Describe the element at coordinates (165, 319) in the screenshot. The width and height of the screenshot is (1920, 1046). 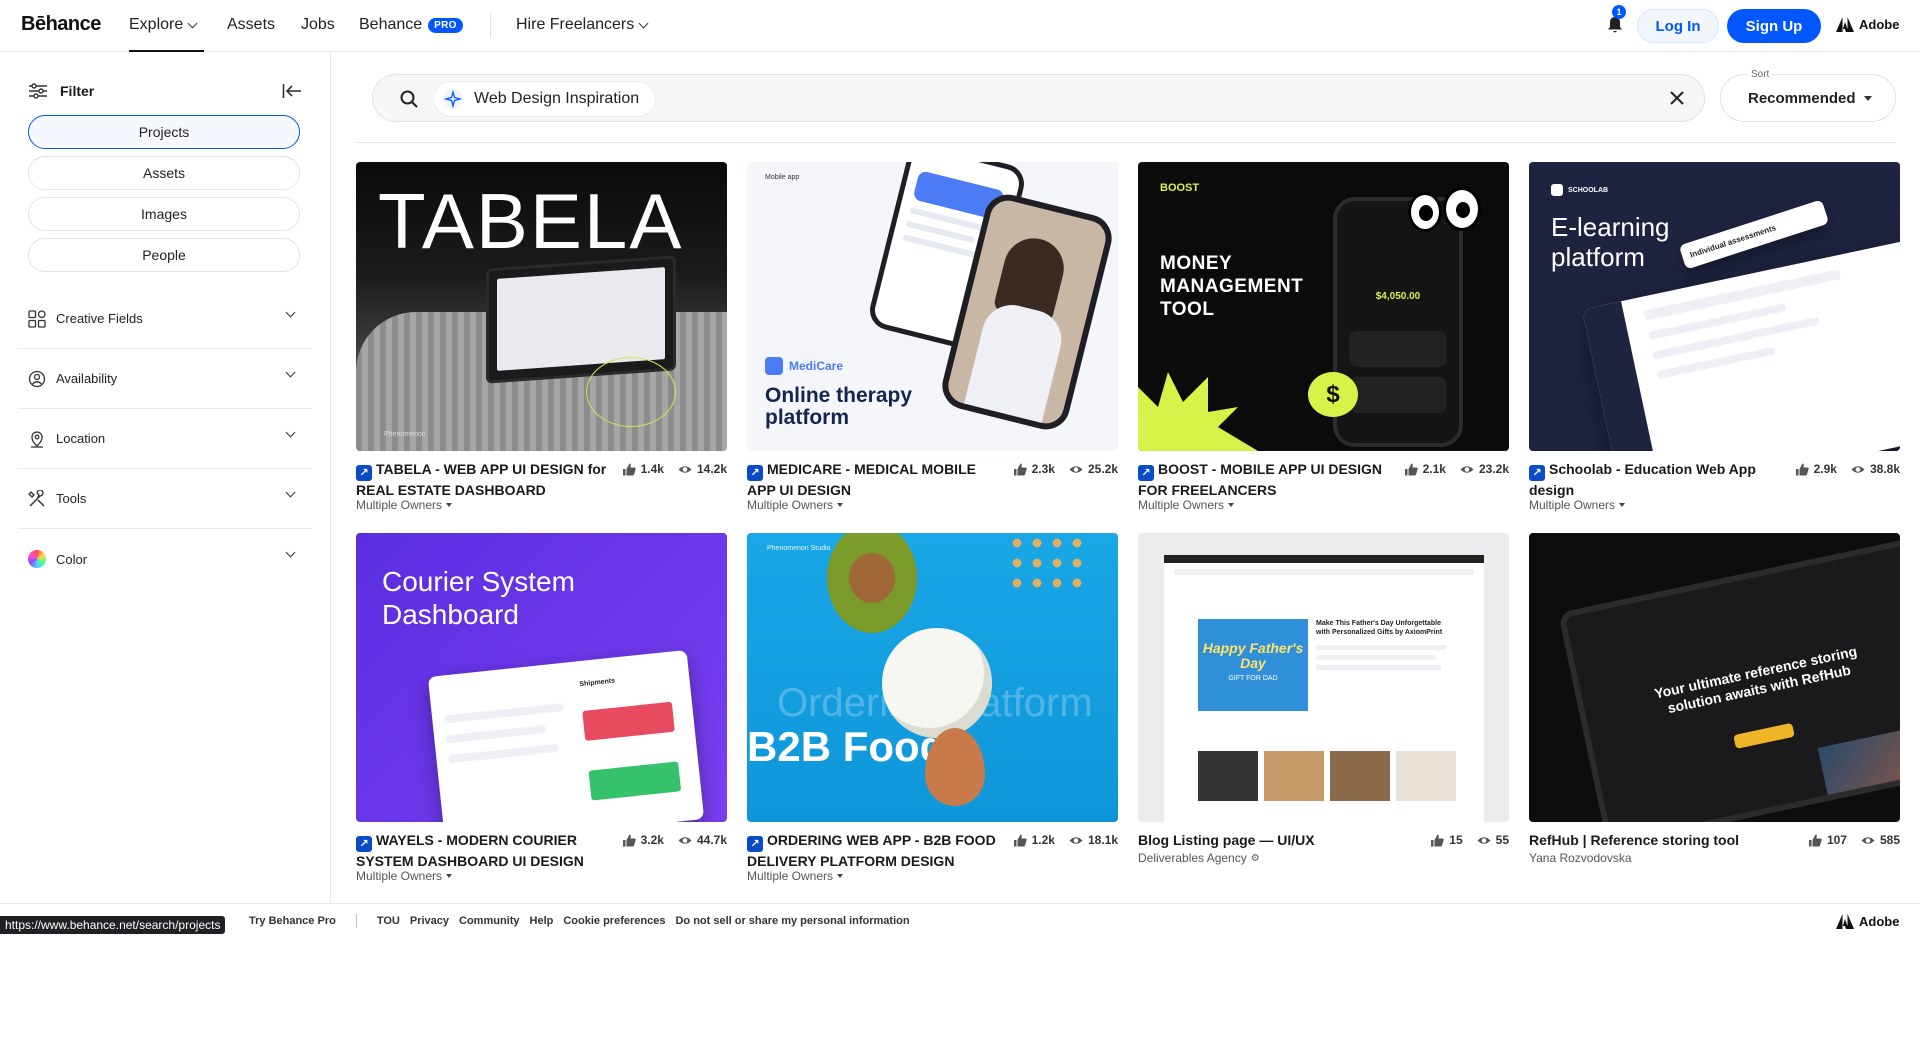
I see `facet-creative-fields: Creative Fields` at that location.